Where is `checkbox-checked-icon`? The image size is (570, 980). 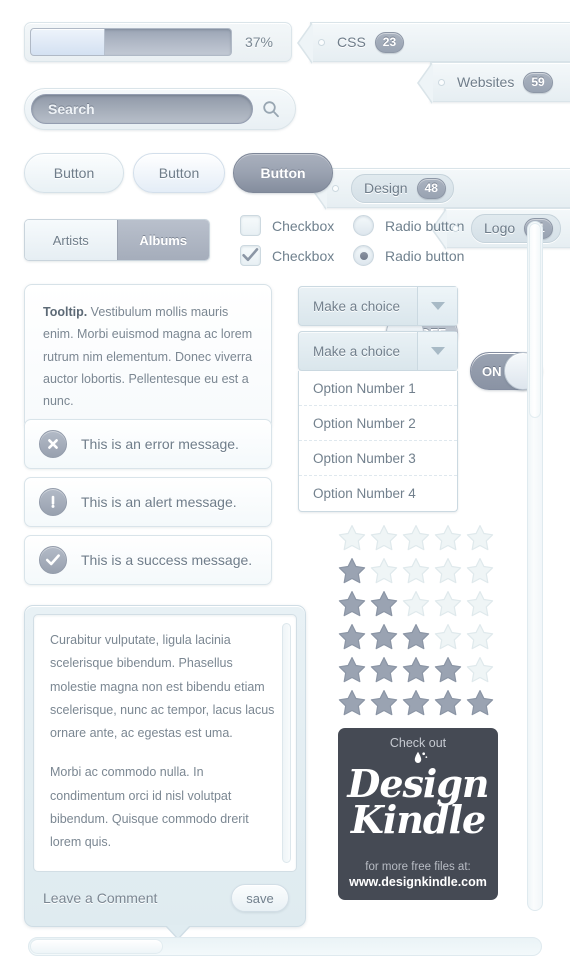 checkbox-checked-icon is located at coordinates (250, 255).